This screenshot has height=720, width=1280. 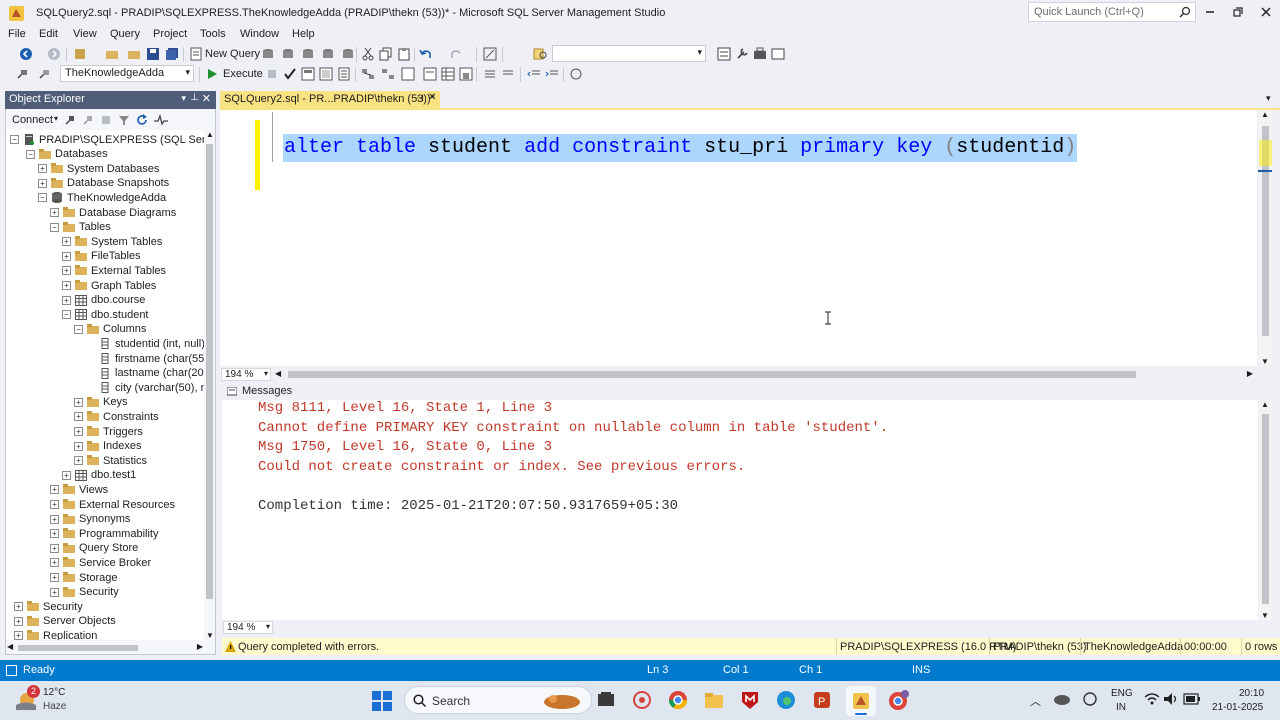 What do you see at coordinates (629, 53) in the screenshot?
I see `find-combo: ▾` at bounding box center [629, 53].